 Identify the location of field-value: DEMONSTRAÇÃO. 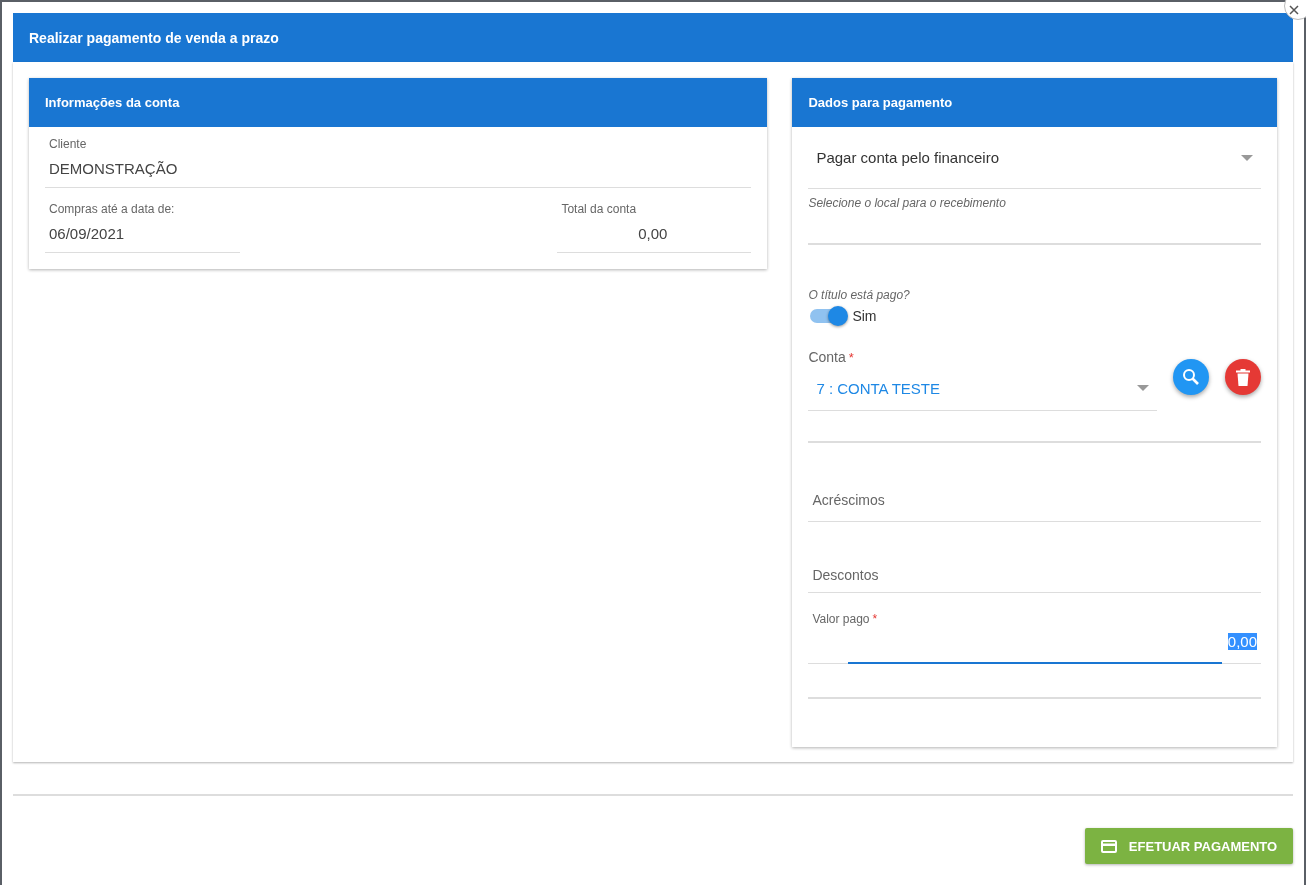
(114, 168).